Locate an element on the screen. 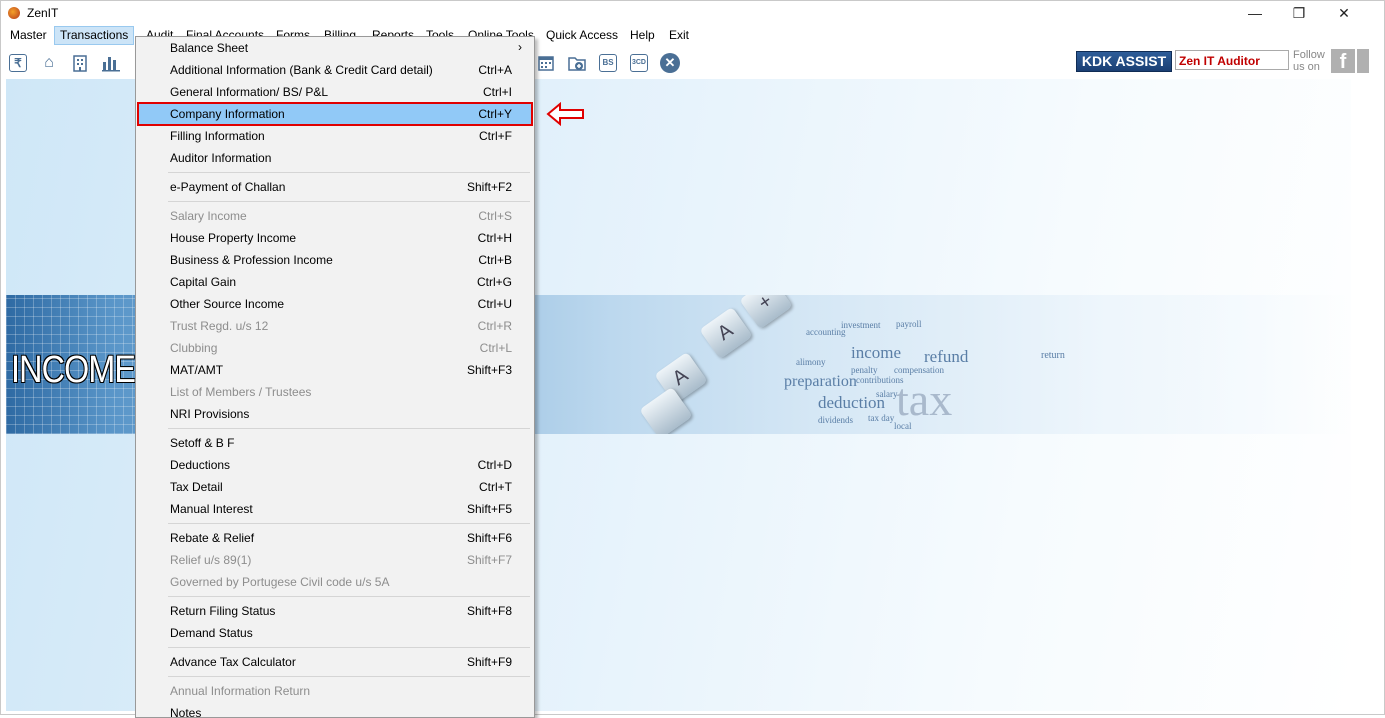  google-plus-icon is located at coordinates (1363, 61).